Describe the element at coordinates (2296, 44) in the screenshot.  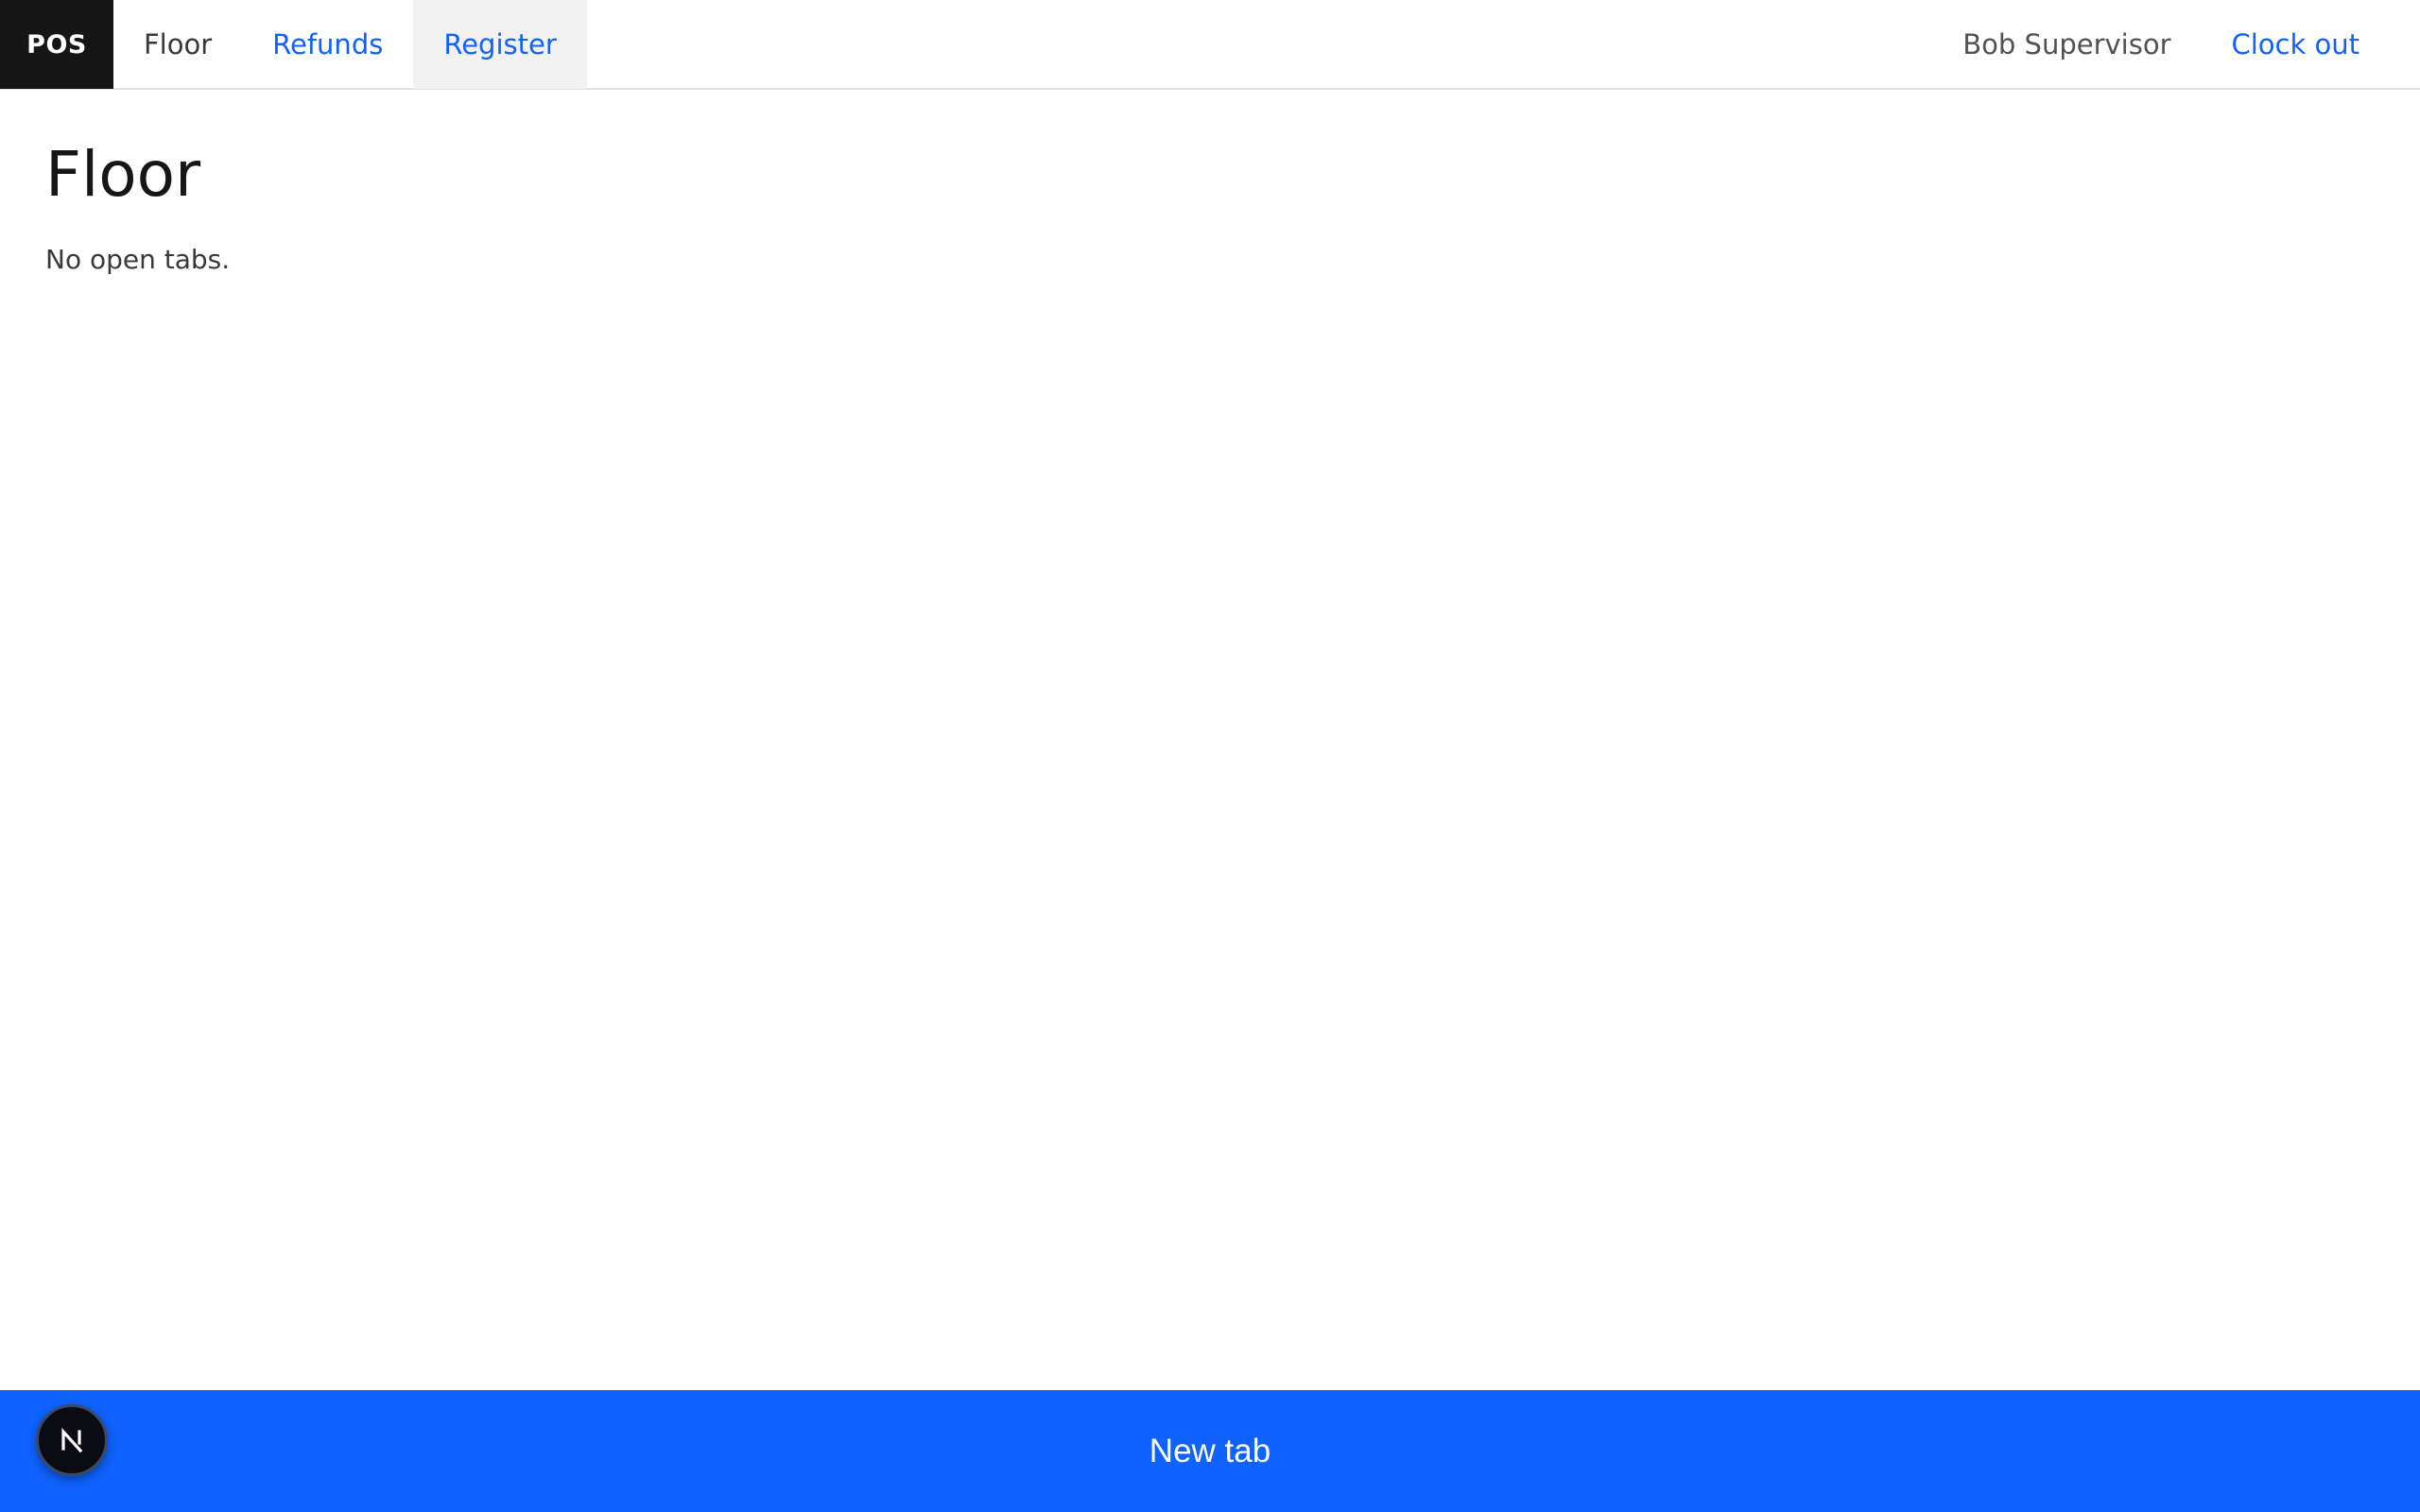
I see `clock-out-button: Clock out` at that location.